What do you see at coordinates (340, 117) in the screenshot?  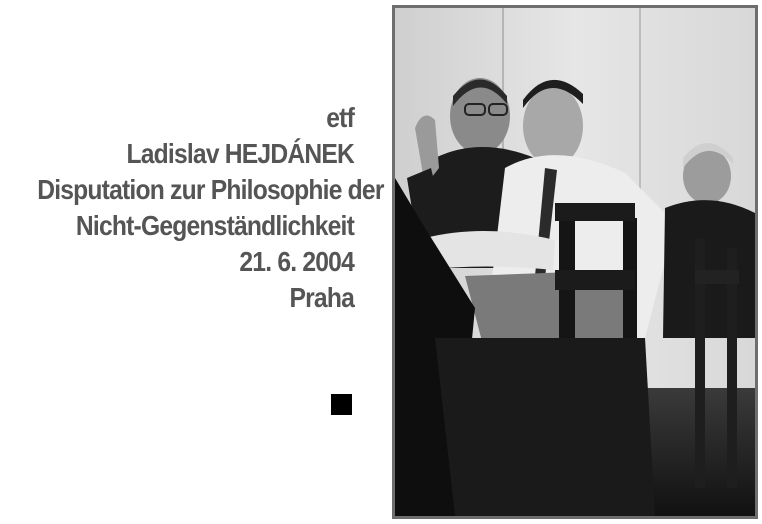 I see `caption-line-institution: etf` at bounding box center [340, 117].